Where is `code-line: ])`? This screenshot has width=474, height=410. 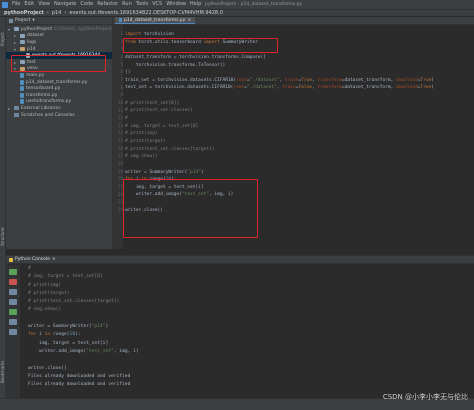 code-line: ]) is located at coordinates (299, 73).